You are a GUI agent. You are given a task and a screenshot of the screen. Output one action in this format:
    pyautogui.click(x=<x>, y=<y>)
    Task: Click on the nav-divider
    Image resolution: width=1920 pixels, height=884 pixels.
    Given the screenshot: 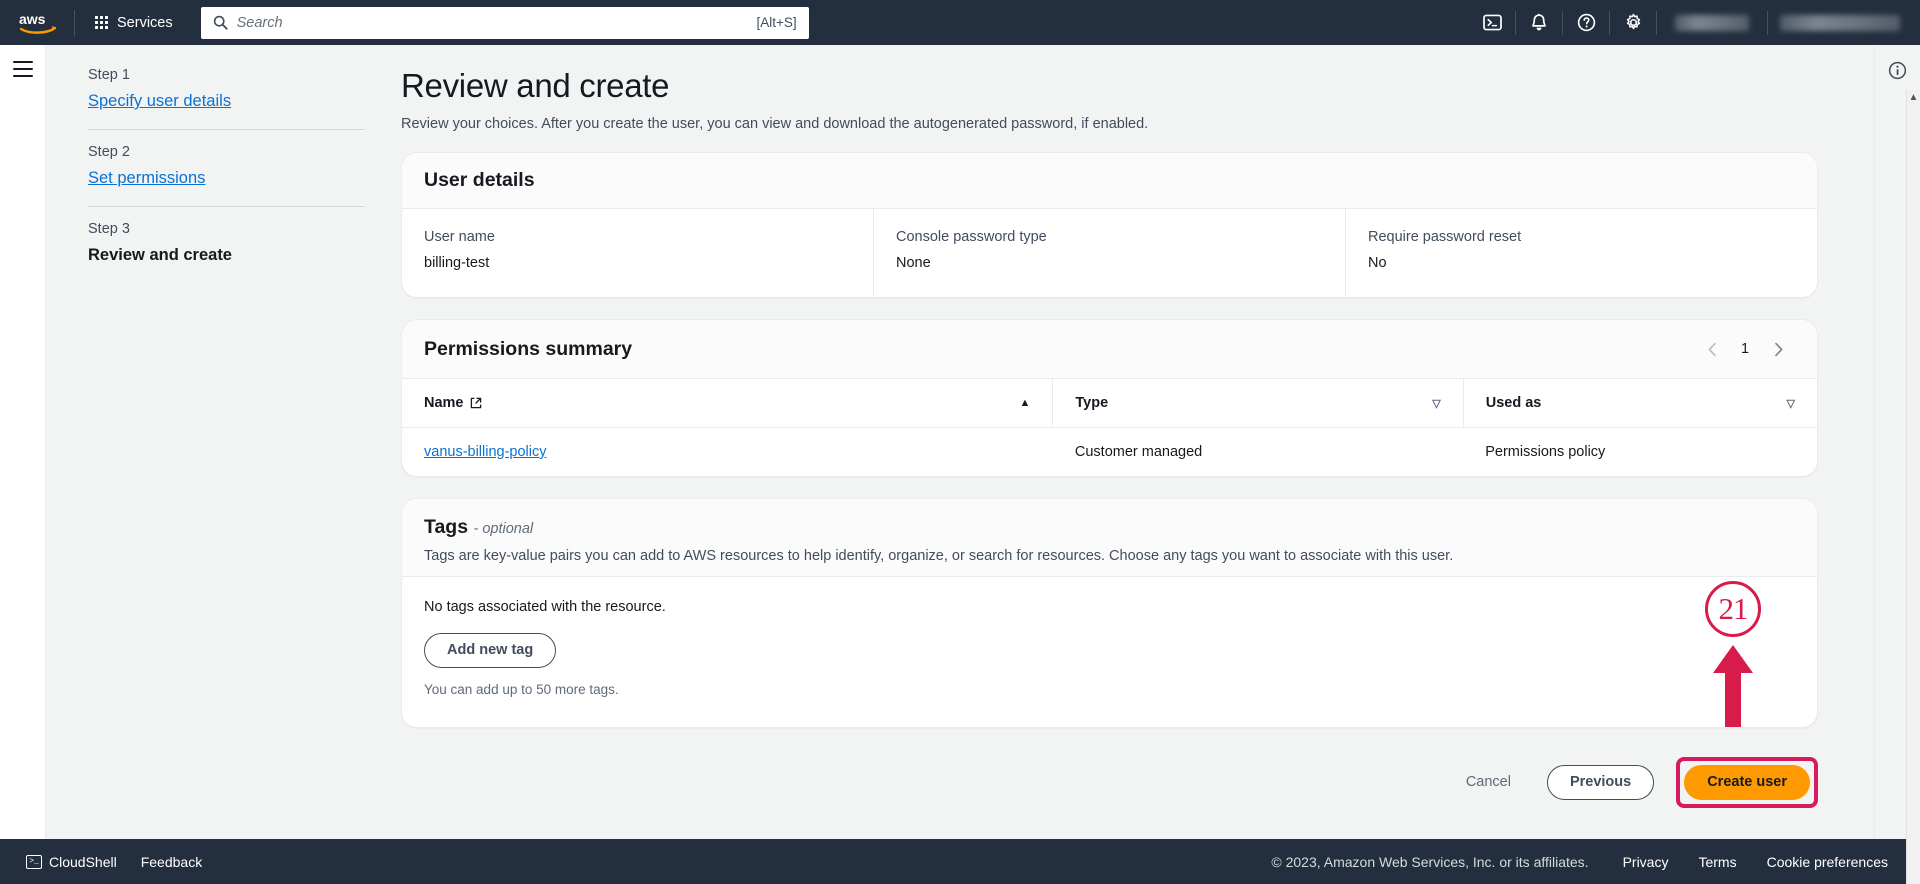 What is the action you would take?
    pyautogui.click(x=74, y=22)
    